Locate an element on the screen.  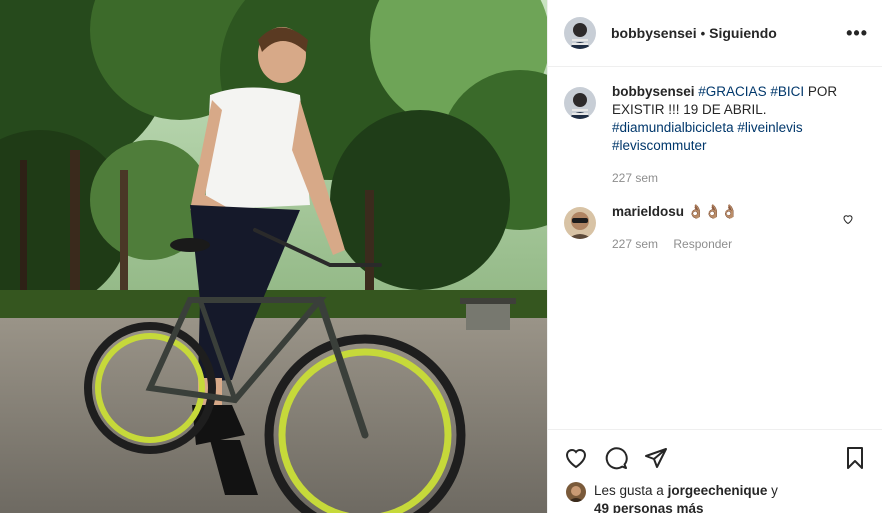
caption-author: bobbysensei is located at coordinates (653, 91).